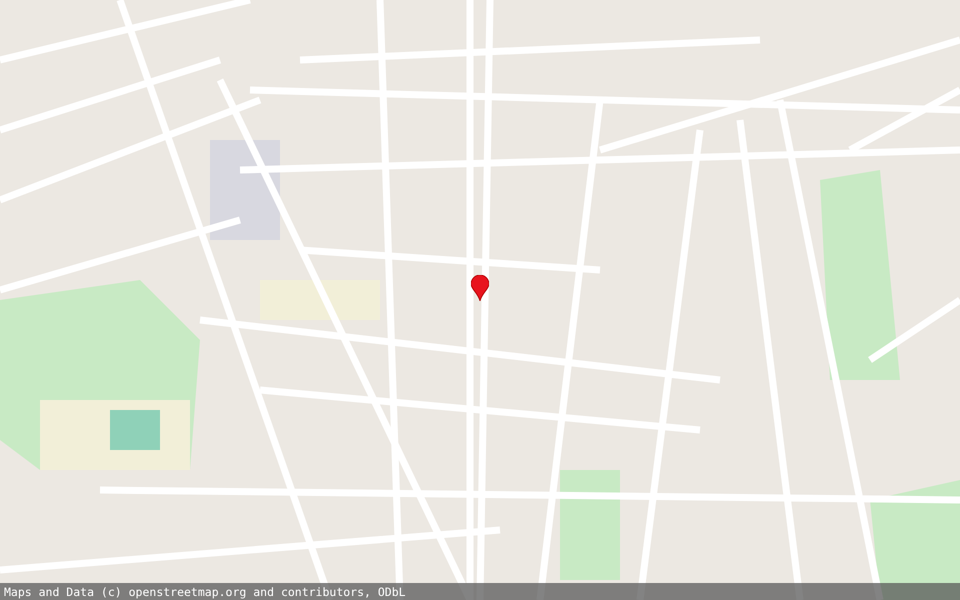  What do you see at coordinates (480, 288) in the screenshot?
I see `map-marker-icon` at bounding box center [480, 288].